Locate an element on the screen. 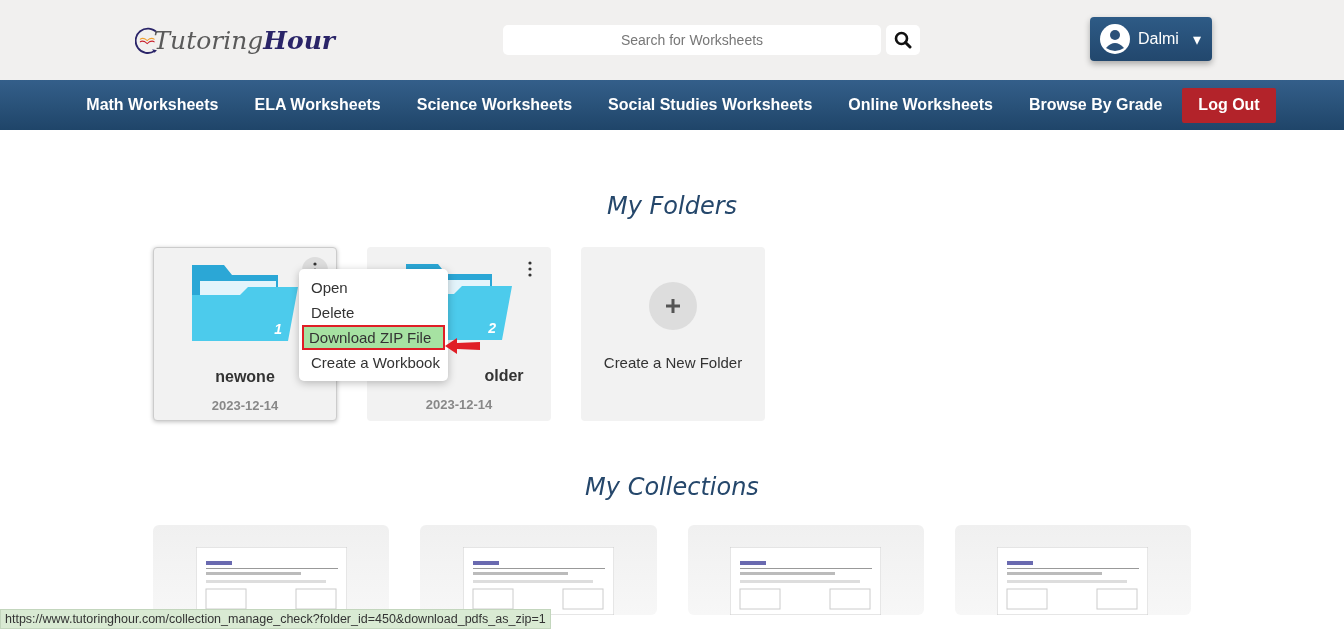  logout-button: Log Out is located at coordinates (1229, 105).